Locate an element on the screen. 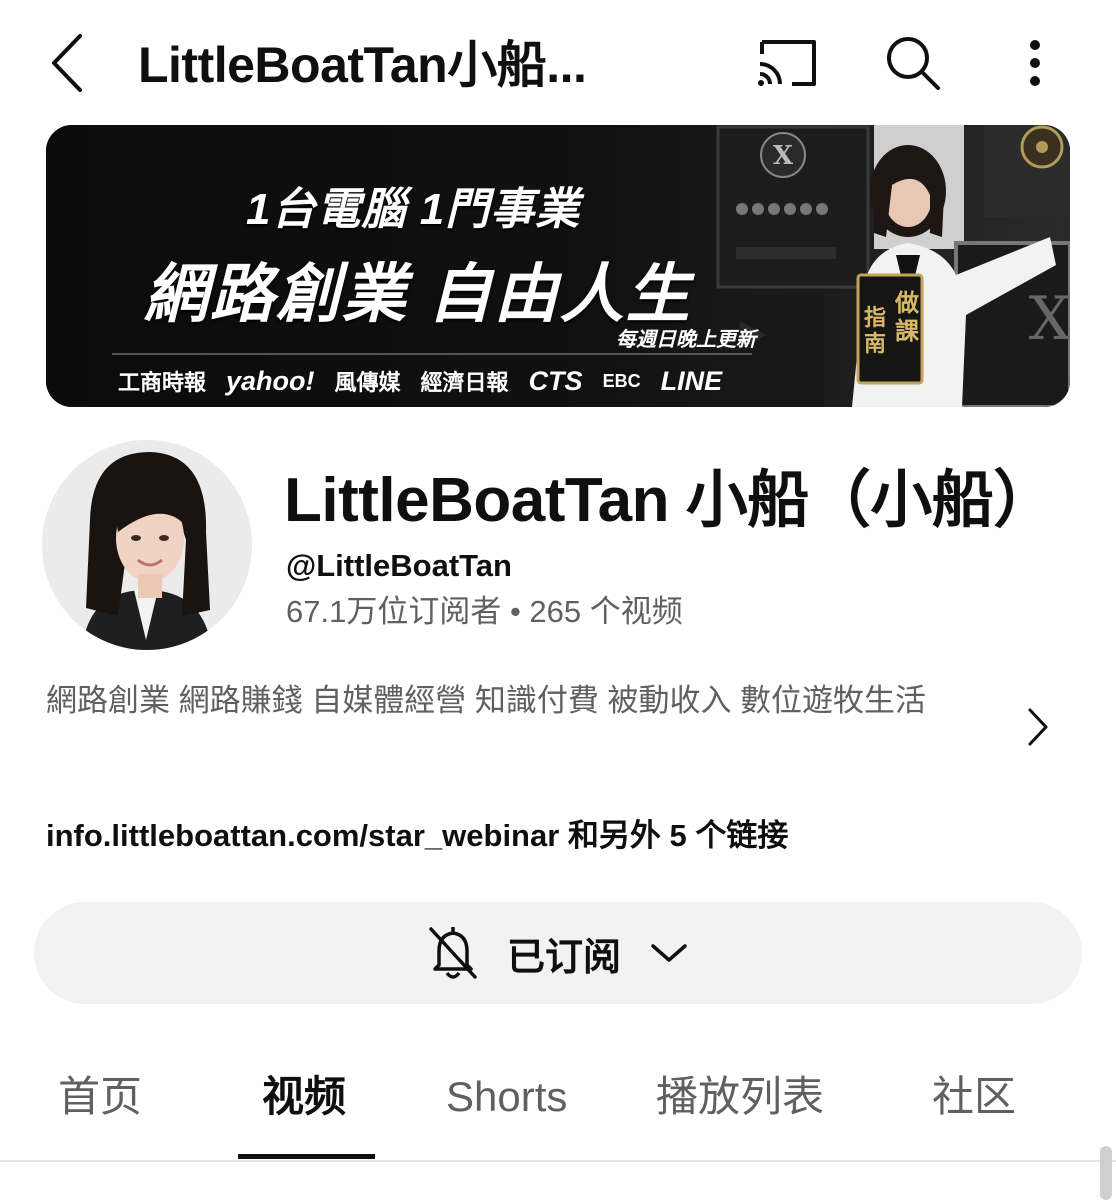 The height and width of the screenshot is (1200, 1116). subscribed-button: 已订阅 is located at coordinates (558, 953).